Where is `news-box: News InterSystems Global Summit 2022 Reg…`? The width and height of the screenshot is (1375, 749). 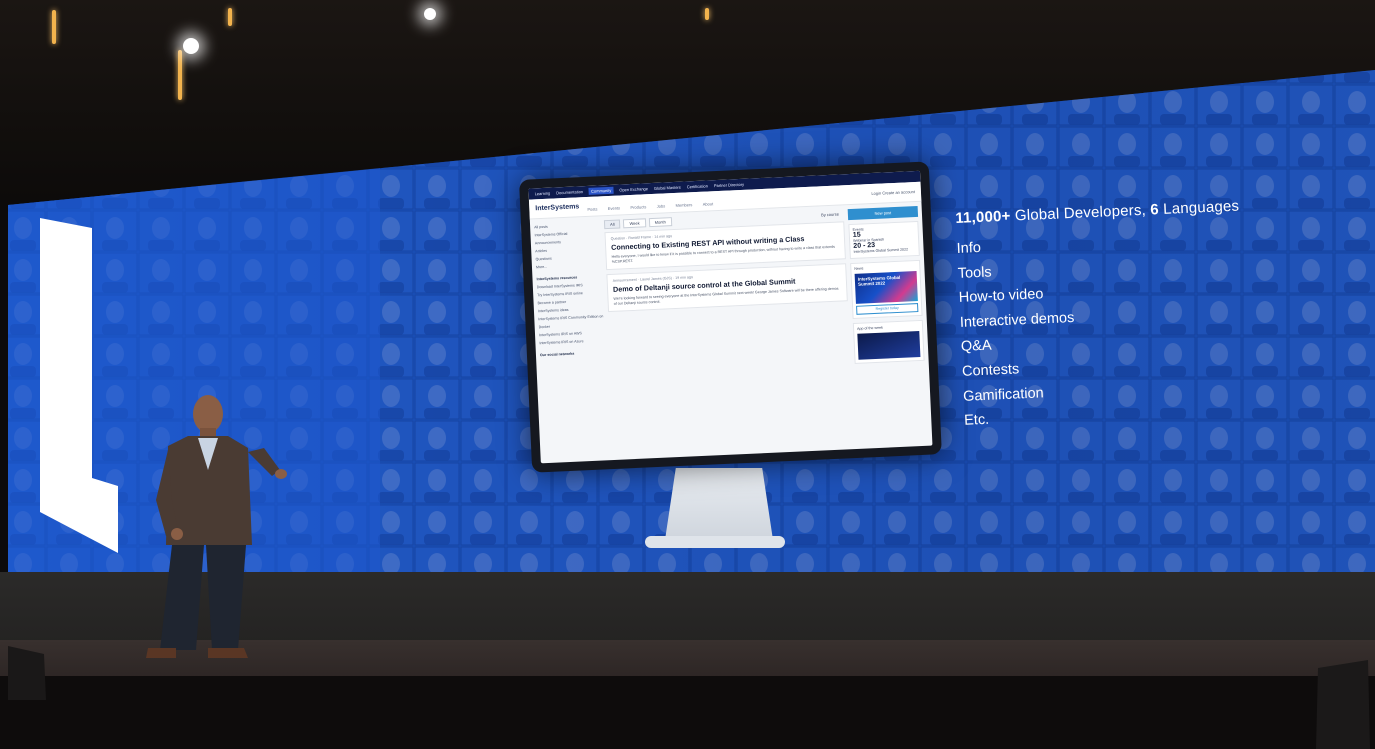
news-box: News InterSystems Global Summit 2022 Reg… is located at coordinates (886, 289).